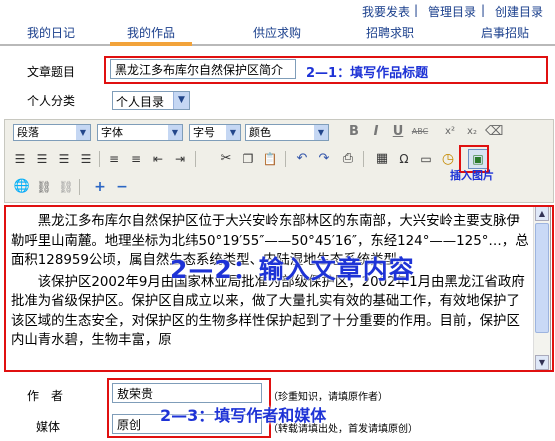 This screenshot has height=441, width=555. I want to click on color-select-label: 颜色, so click(260, 132).